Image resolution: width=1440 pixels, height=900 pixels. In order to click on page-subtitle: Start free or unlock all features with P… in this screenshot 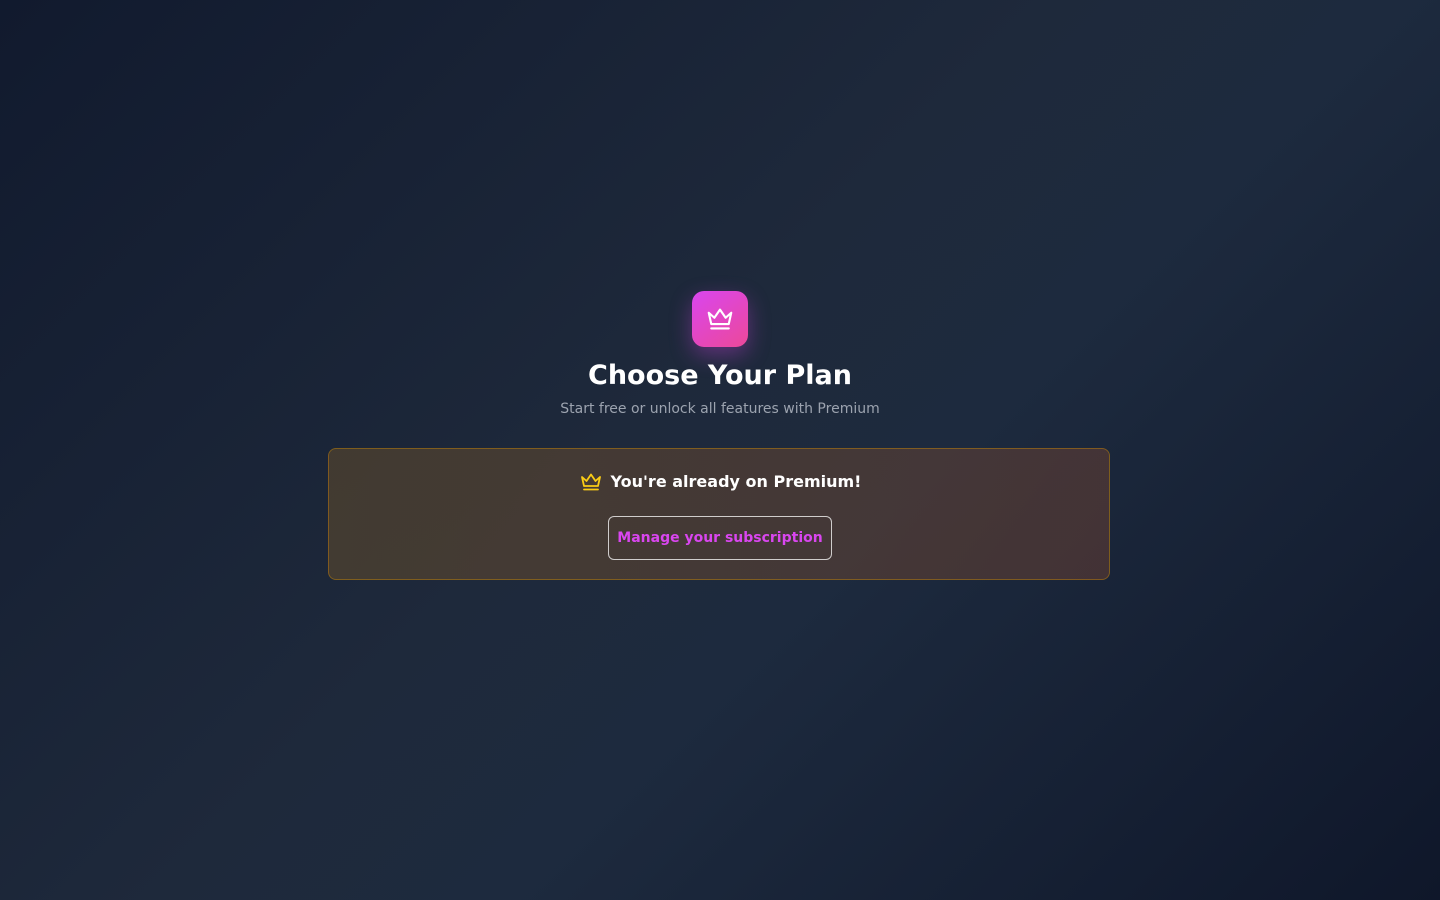, I will do `click(720, 409)`.